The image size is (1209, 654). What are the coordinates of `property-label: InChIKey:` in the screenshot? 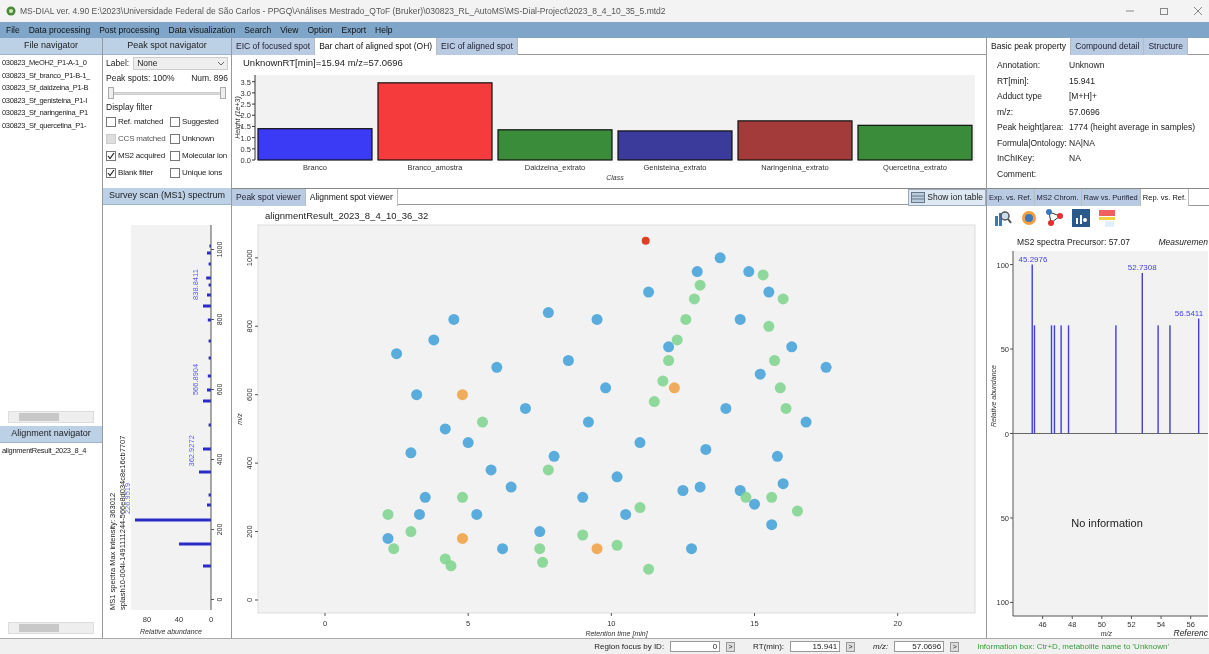 It's located at (1016, 159).